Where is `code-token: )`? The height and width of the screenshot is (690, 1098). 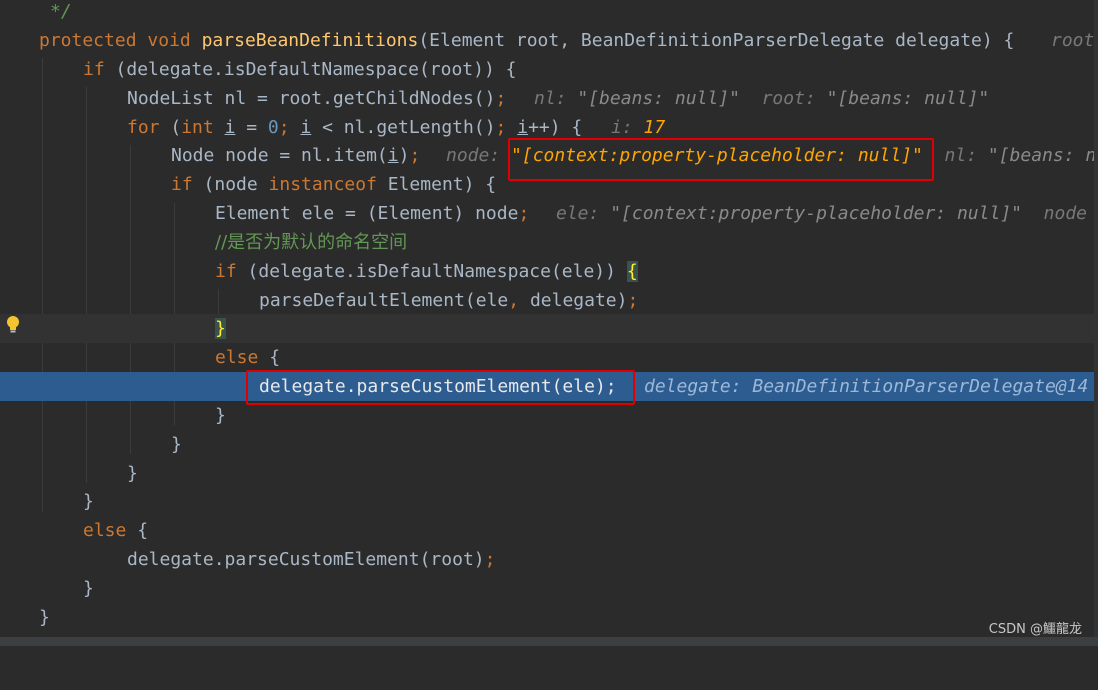
code-token: ) is located at coordinates (404, 155).